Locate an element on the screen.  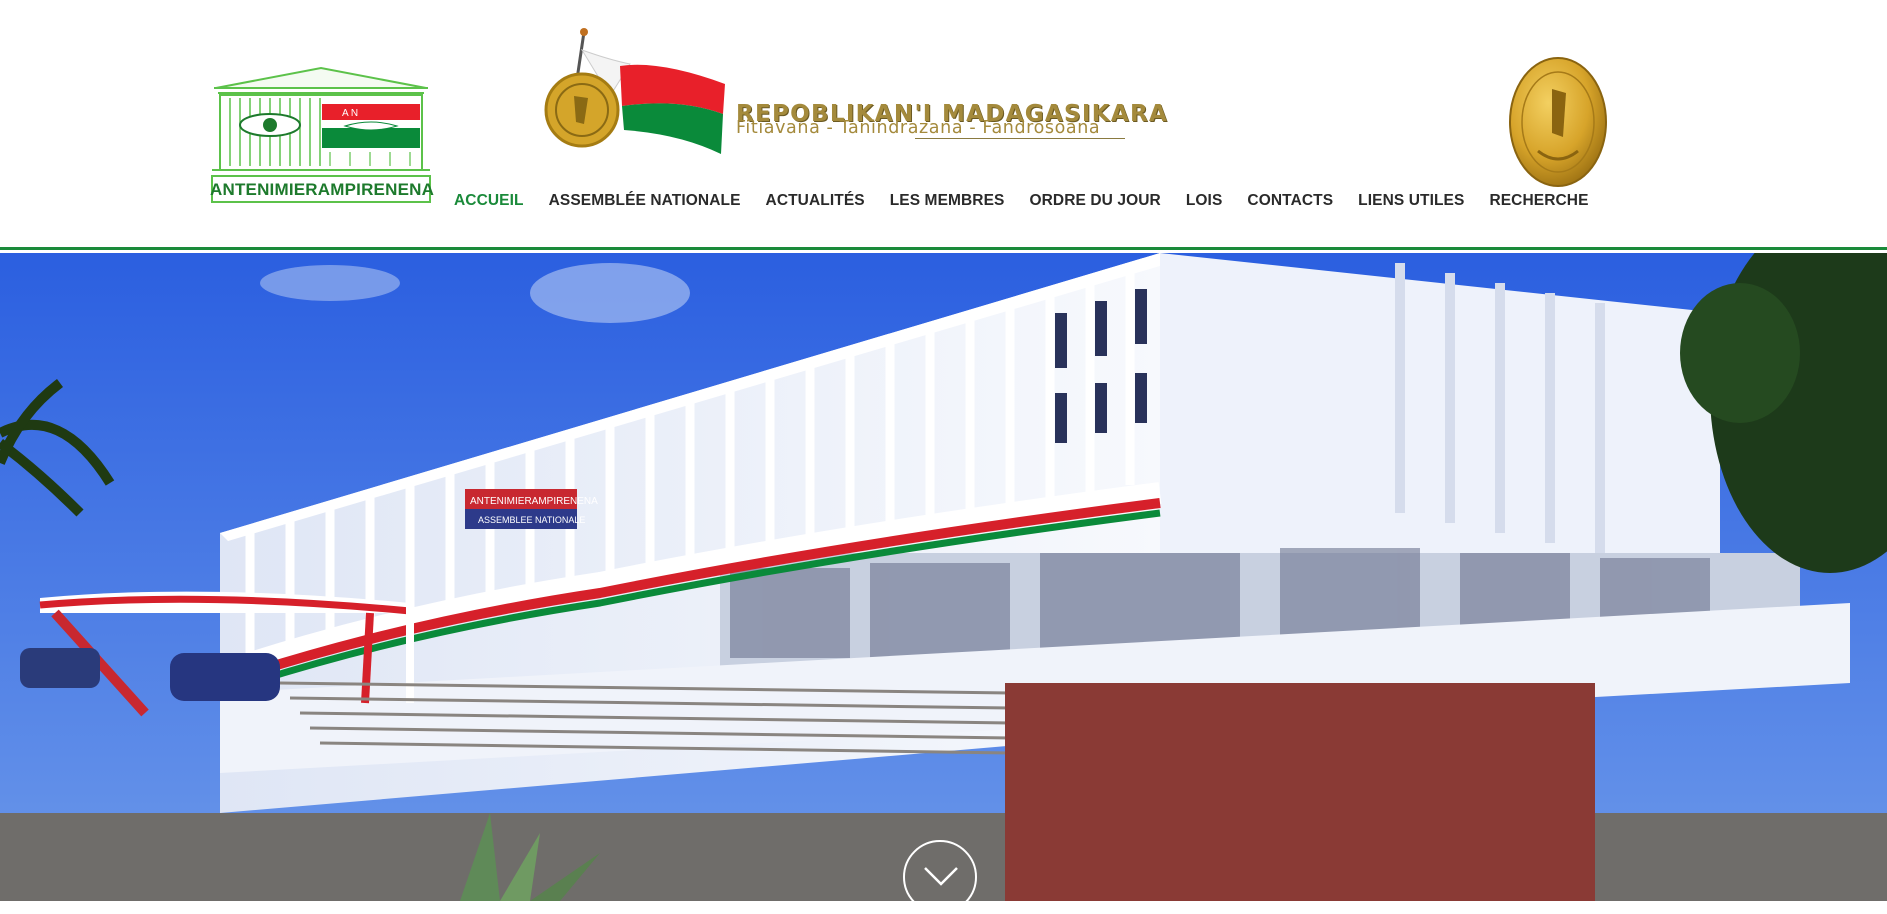
chevron-down-icon is located at coordinates (941, 876).